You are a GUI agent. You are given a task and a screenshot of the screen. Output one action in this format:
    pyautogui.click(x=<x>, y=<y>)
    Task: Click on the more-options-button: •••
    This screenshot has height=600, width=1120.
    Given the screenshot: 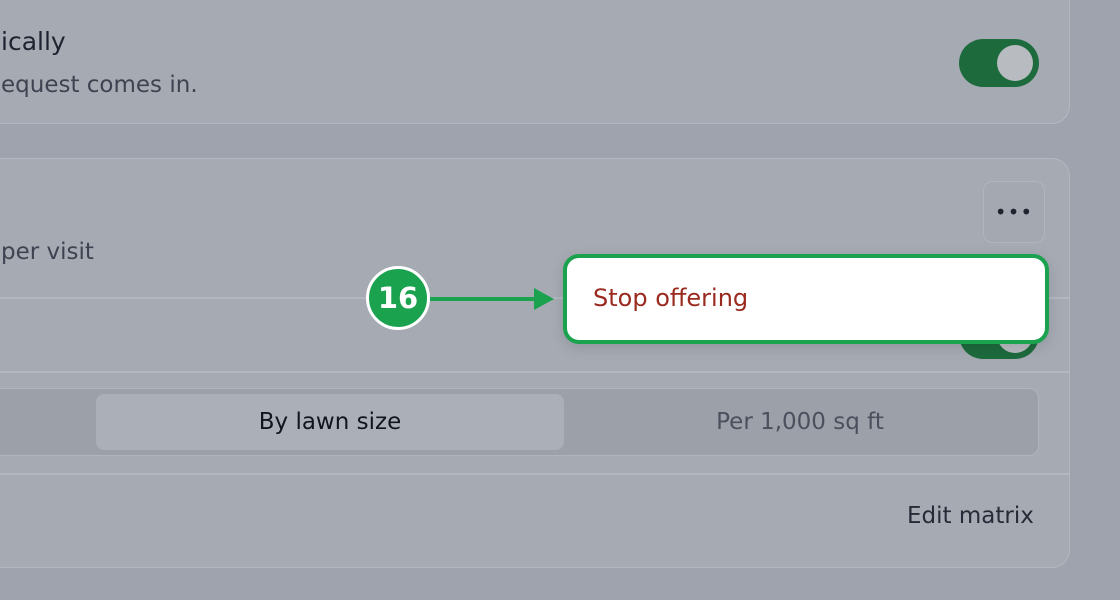 What is the action you would take?
    pyautogui.click(x=1014, y=212)
    